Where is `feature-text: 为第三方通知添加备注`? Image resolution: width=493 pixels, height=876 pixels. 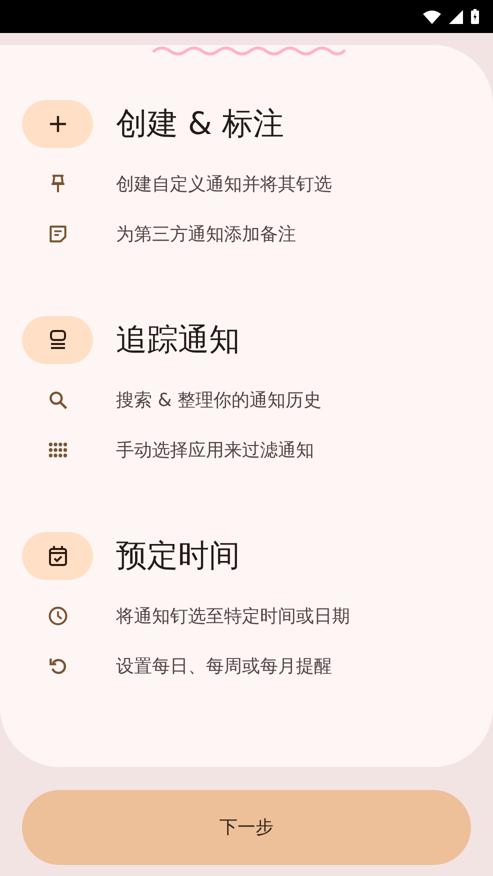
feature-text: 为第三方通知添加备注 is located at coordinates (206, 234).